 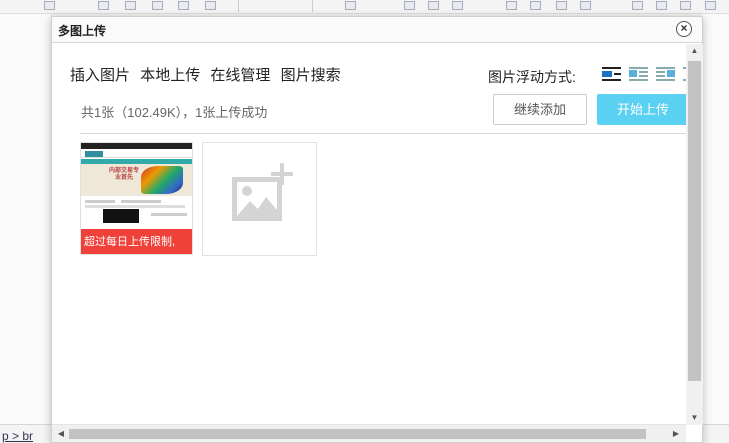 I want to click on thumbnail-banner-text: 内部交易专业首先, so click(x=124, y=174).